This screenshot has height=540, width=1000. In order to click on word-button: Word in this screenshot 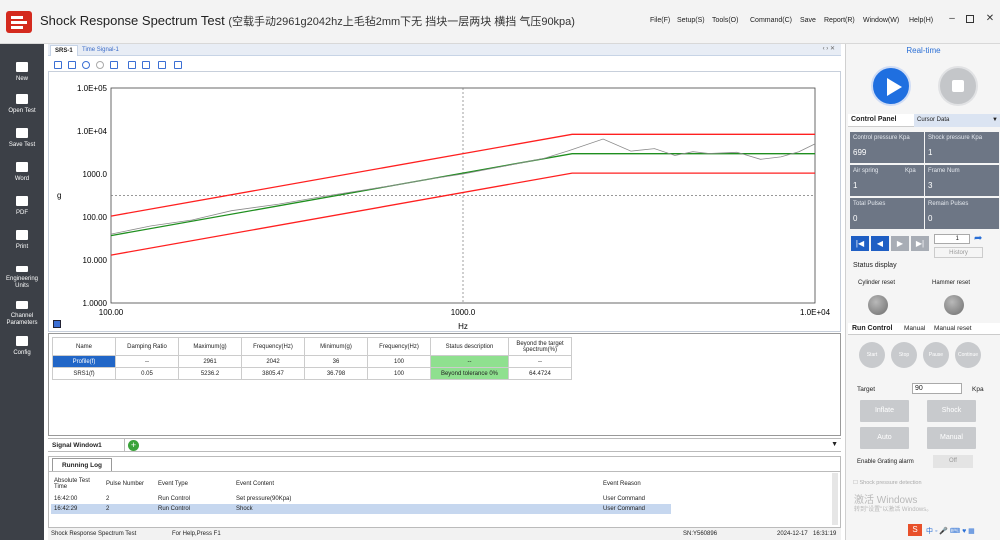, I will do `click(22, 172)`.